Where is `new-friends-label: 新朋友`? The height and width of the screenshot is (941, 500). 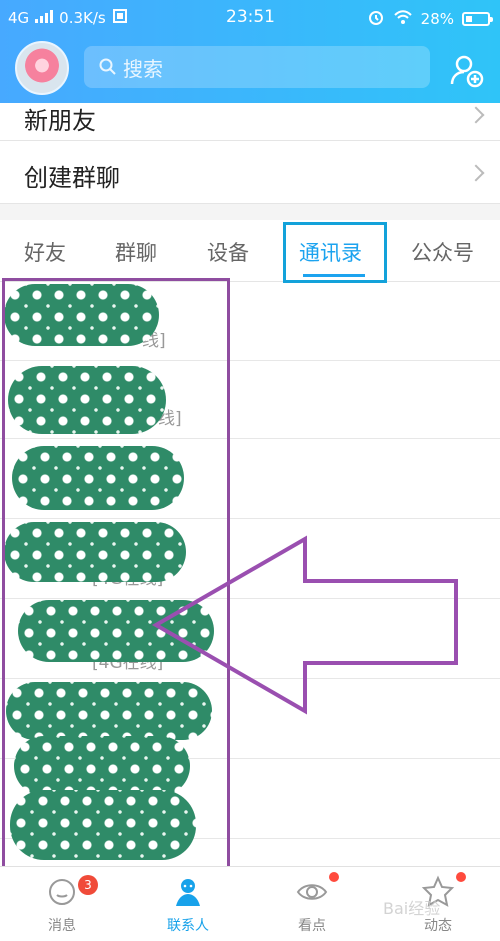
new-friends-label: 新朋友 is located at coordinates (60, 121).